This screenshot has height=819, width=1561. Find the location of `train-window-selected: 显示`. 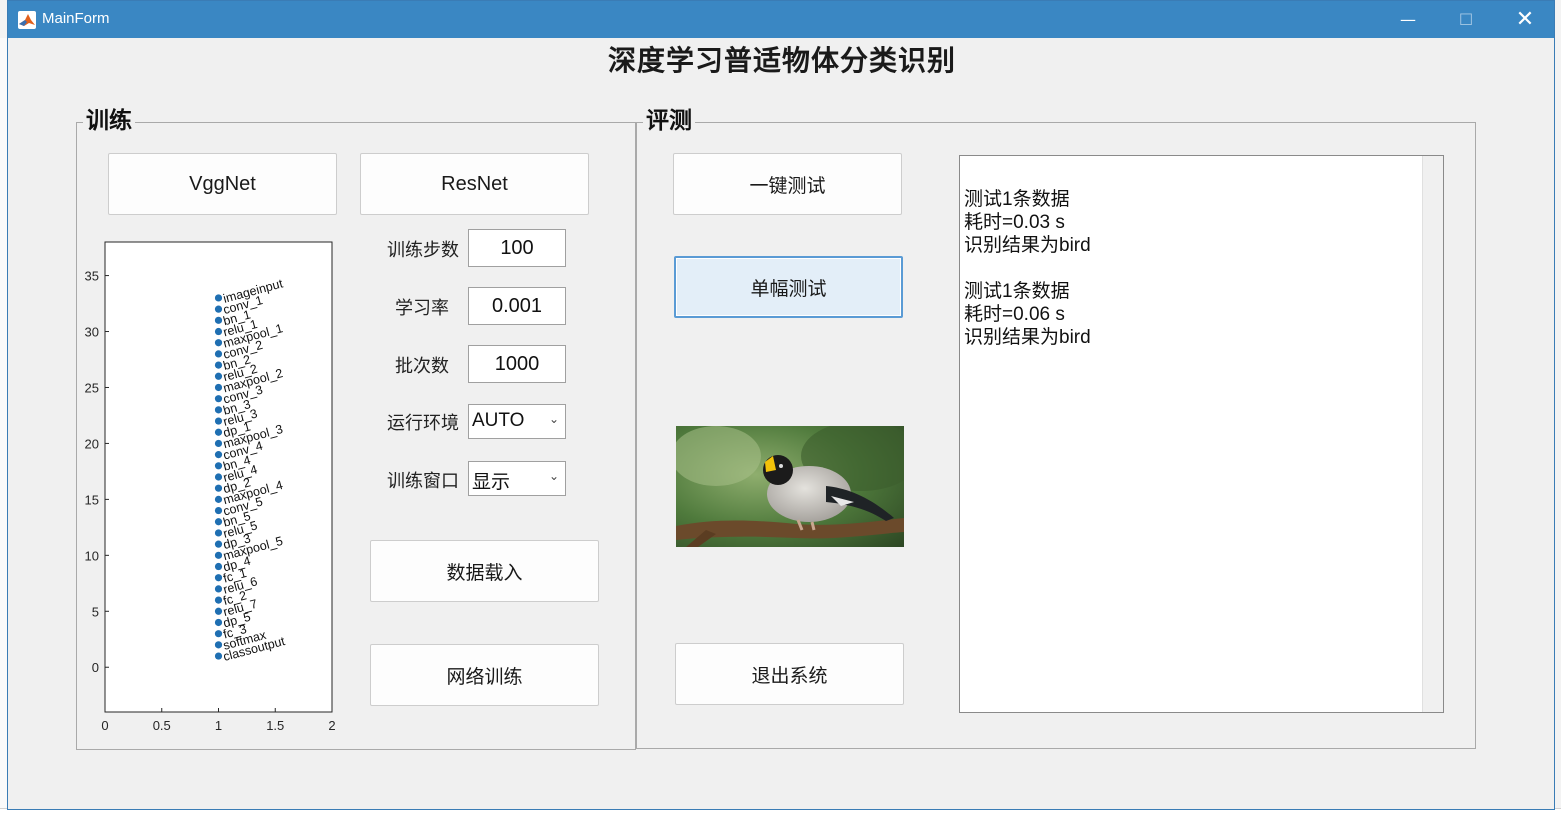

train-window-selected: 显示 is located at coordinates (491, 482).